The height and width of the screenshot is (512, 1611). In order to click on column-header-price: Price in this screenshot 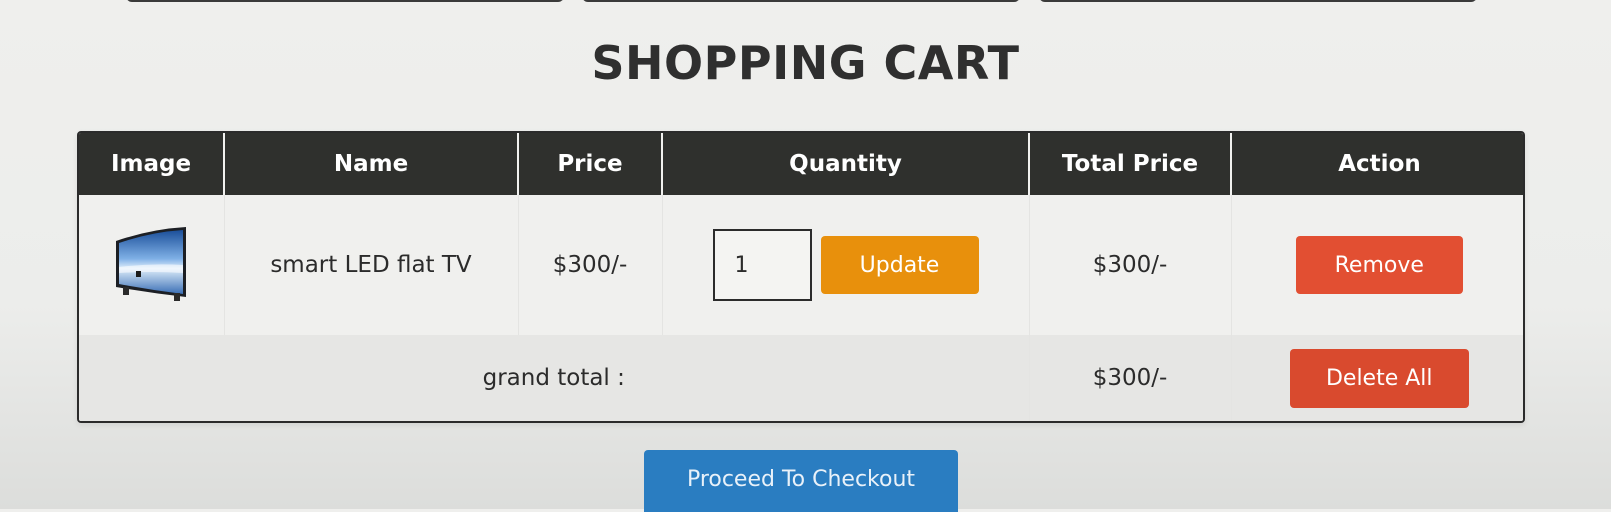, I will do `click(590, 164)`.